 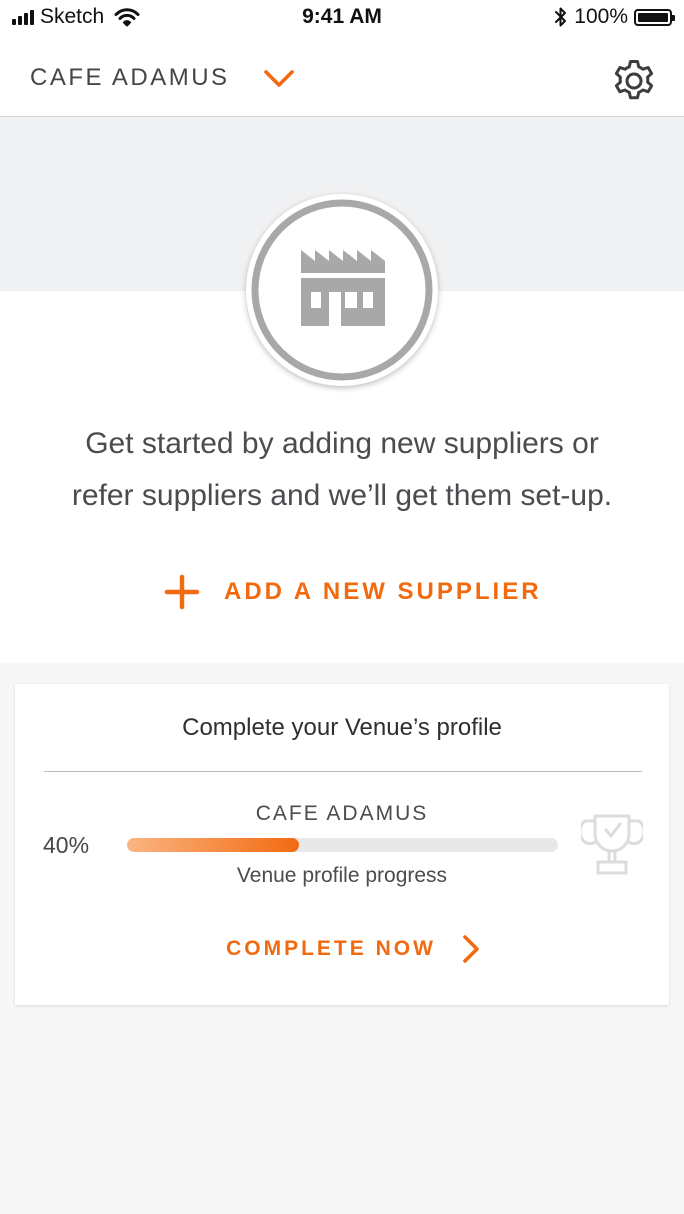 What do you see at coordinates (342, 813) in the screenshot?
I see `progress-venue-name: CAFE ADAMUS` at bounding box center [342, 813].